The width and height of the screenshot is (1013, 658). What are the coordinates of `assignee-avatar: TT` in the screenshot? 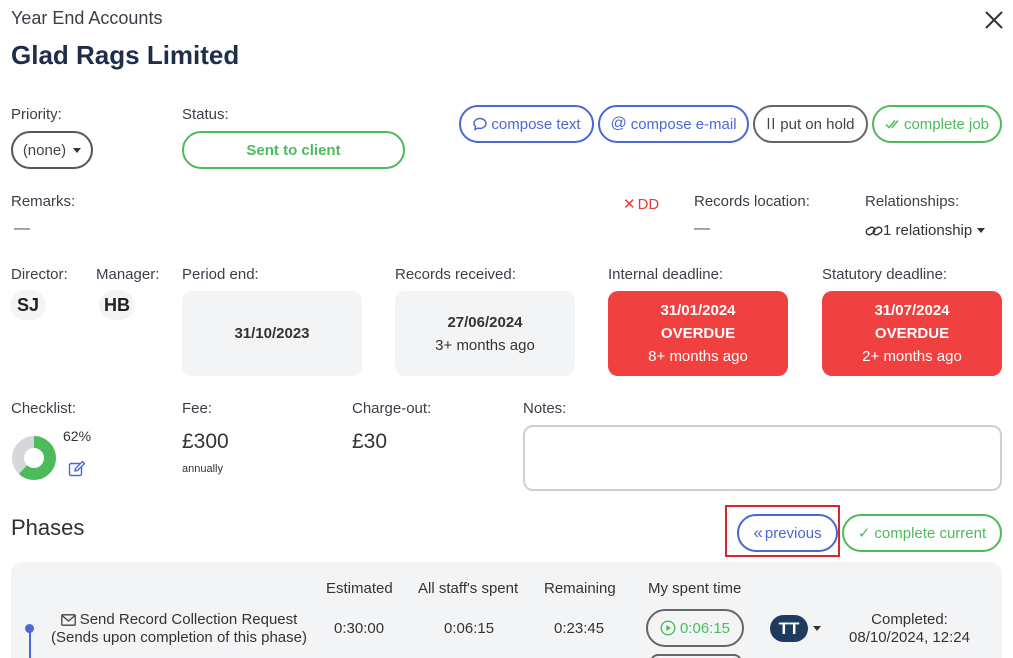 It's located at (789, 628).